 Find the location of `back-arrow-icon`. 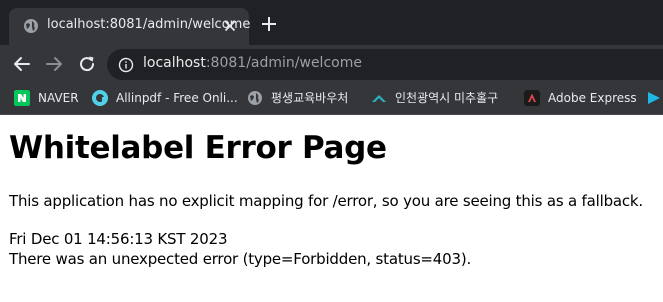

back-arrow-icon is located at coordinates (22, 64).